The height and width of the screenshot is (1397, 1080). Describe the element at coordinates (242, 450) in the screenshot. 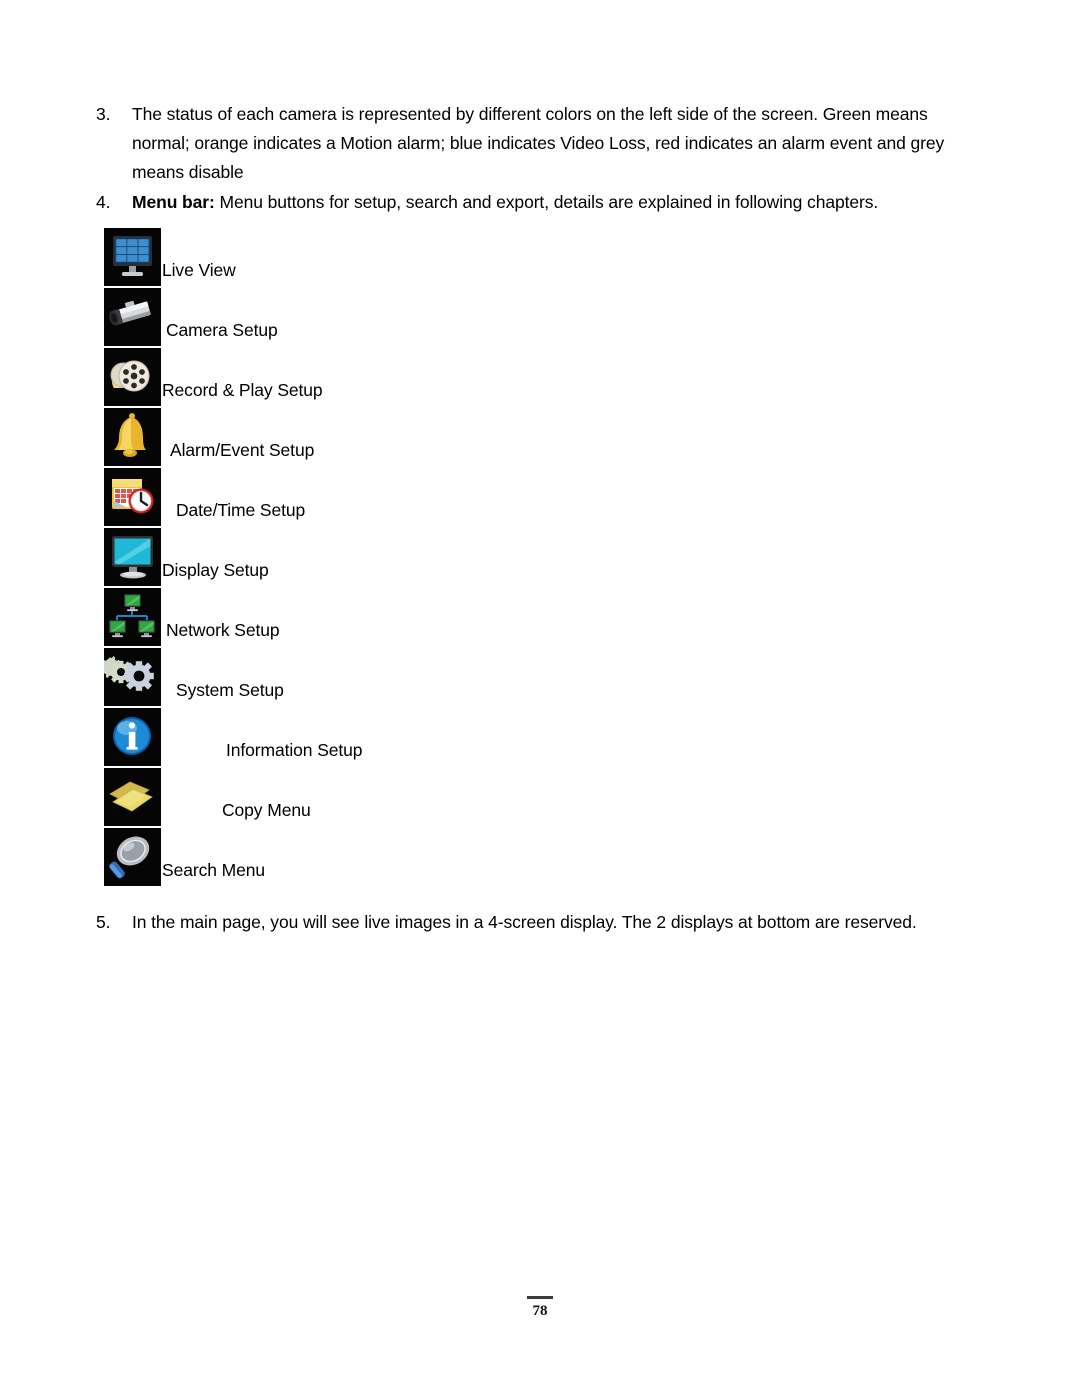

I see `menu-label: Alarm/Event Setup` at that location.